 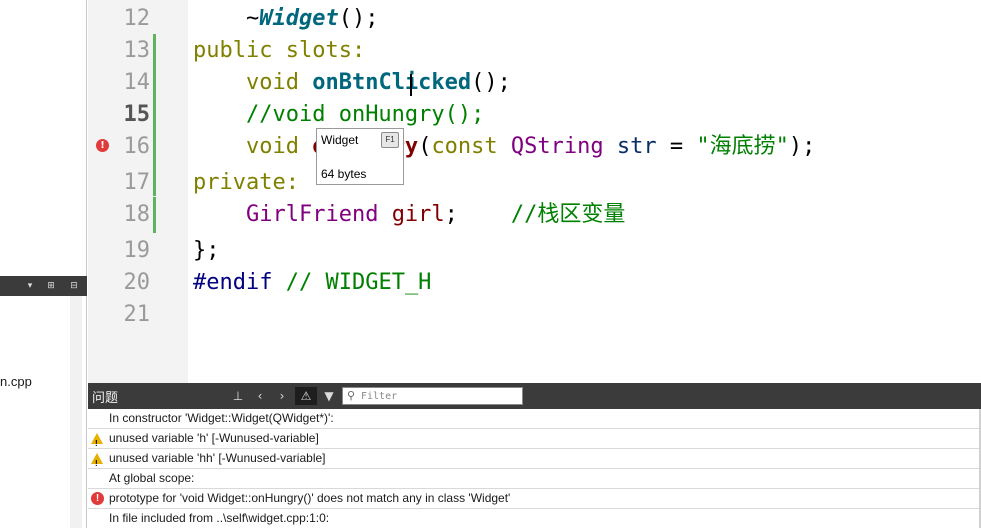 I want to click on warning-filter-icon: ⚠, so click(x=306, y=396).